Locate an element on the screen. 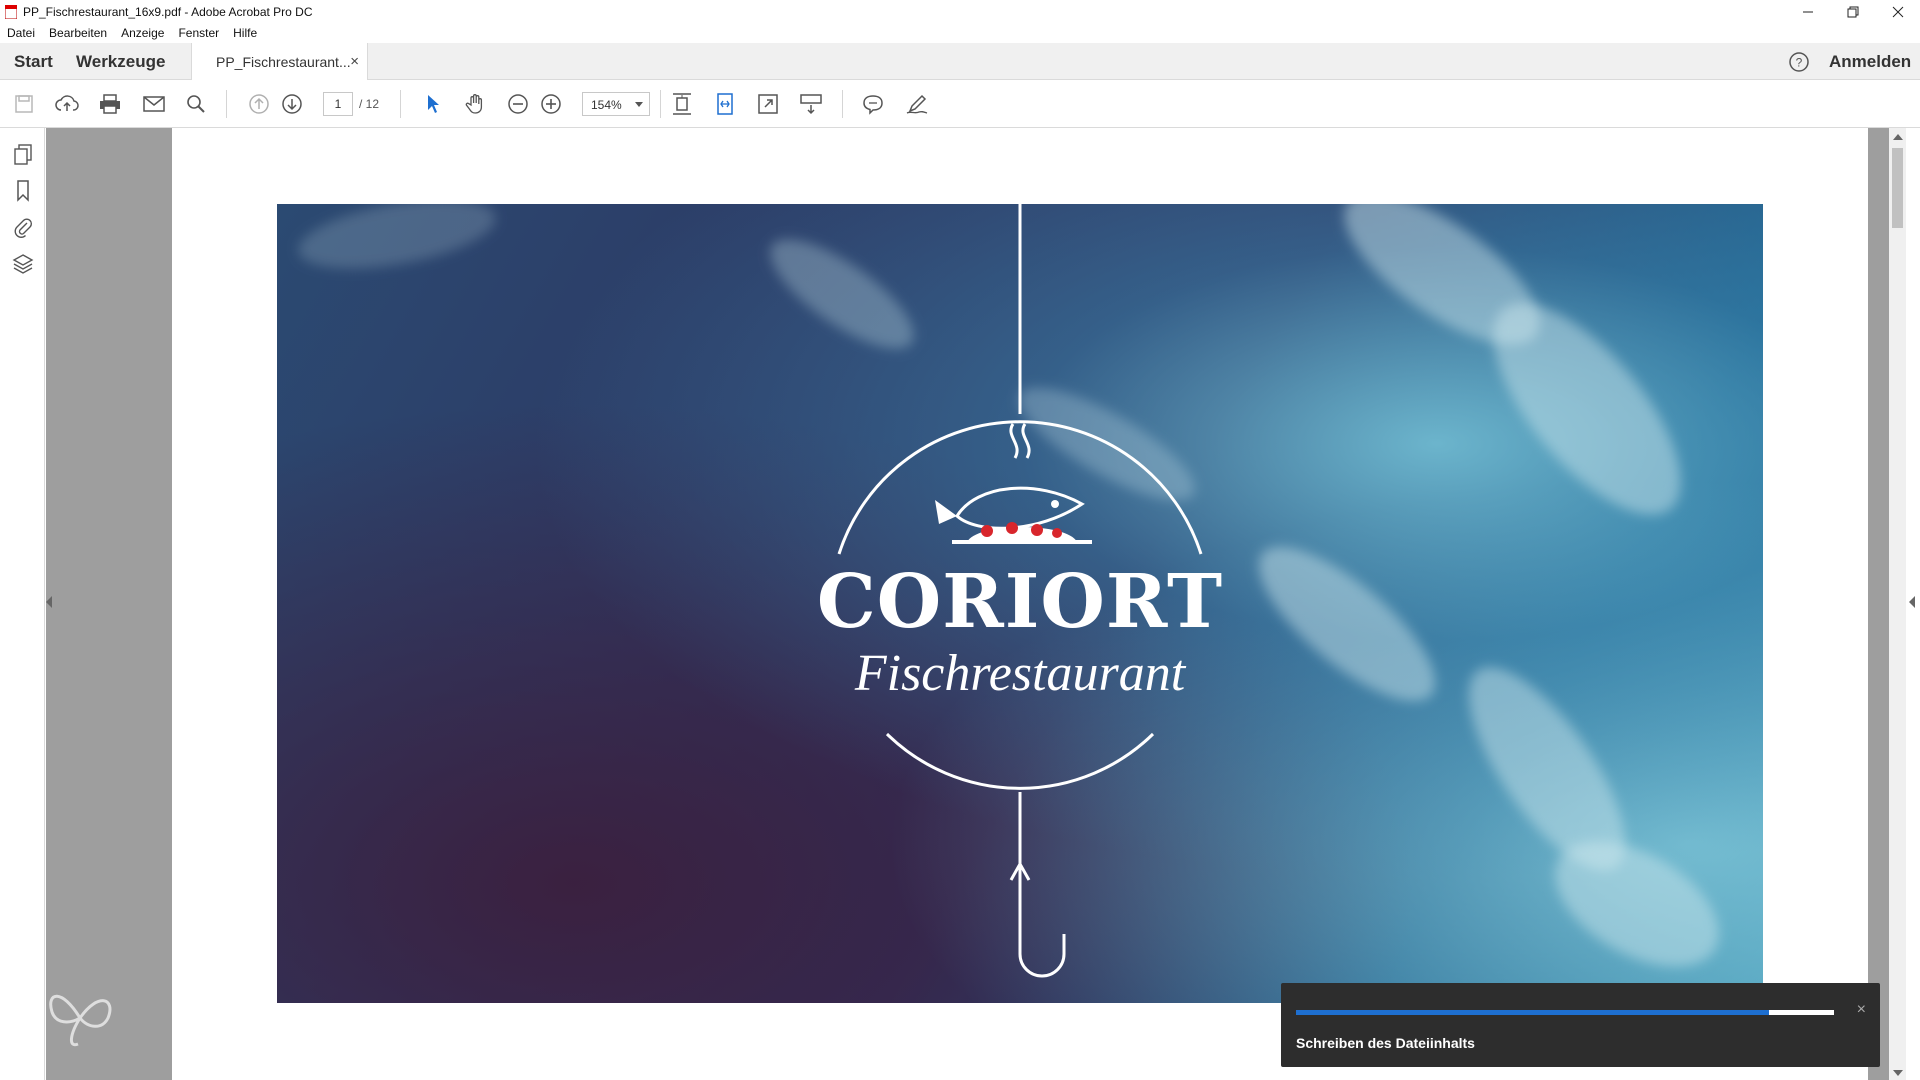 This screenshot has height=1080, width=1920. bookmarks-button is located at coordinates (23, 191).